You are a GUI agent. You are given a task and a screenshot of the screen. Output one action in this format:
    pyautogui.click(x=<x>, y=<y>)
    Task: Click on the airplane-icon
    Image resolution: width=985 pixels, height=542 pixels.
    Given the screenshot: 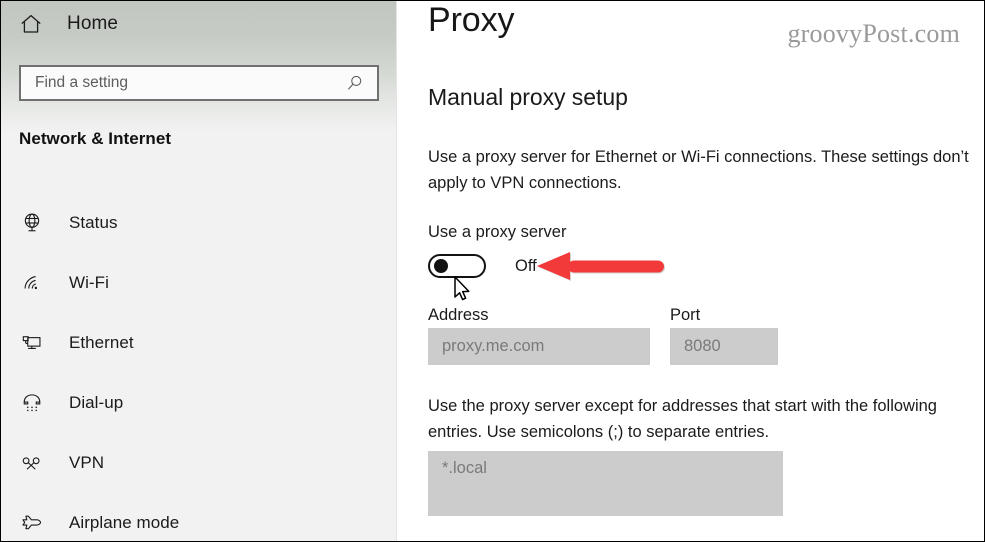 What is the action you would take?
    pyautogui.click(x=32, y=523)
    